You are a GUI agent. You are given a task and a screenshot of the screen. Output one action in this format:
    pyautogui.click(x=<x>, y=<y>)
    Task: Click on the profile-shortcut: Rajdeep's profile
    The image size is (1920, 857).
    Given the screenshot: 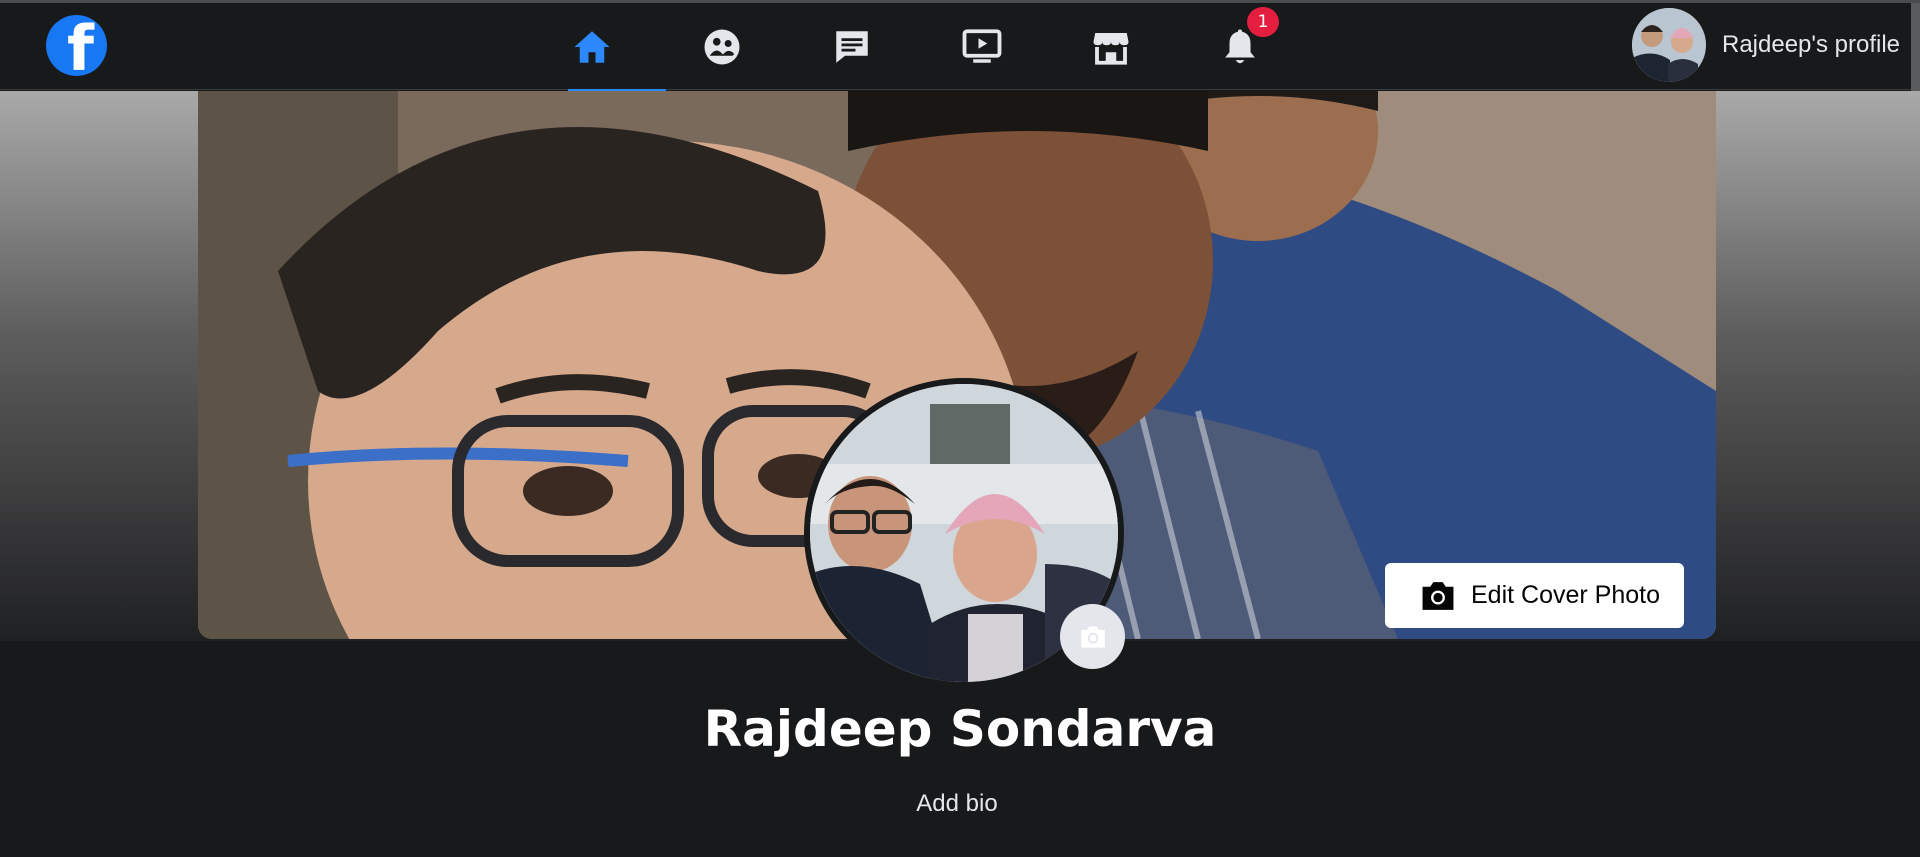 What is the action you would take?
    pyautogui.click(x=1766, y=45)
    